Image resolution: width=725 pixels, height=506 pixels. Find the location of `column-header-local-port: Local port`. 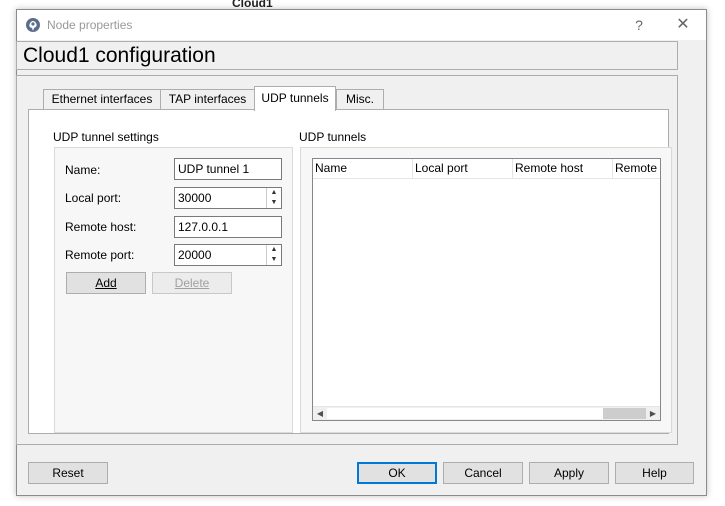

column-header-local-port: Local port is located at coordinates (463, 168).